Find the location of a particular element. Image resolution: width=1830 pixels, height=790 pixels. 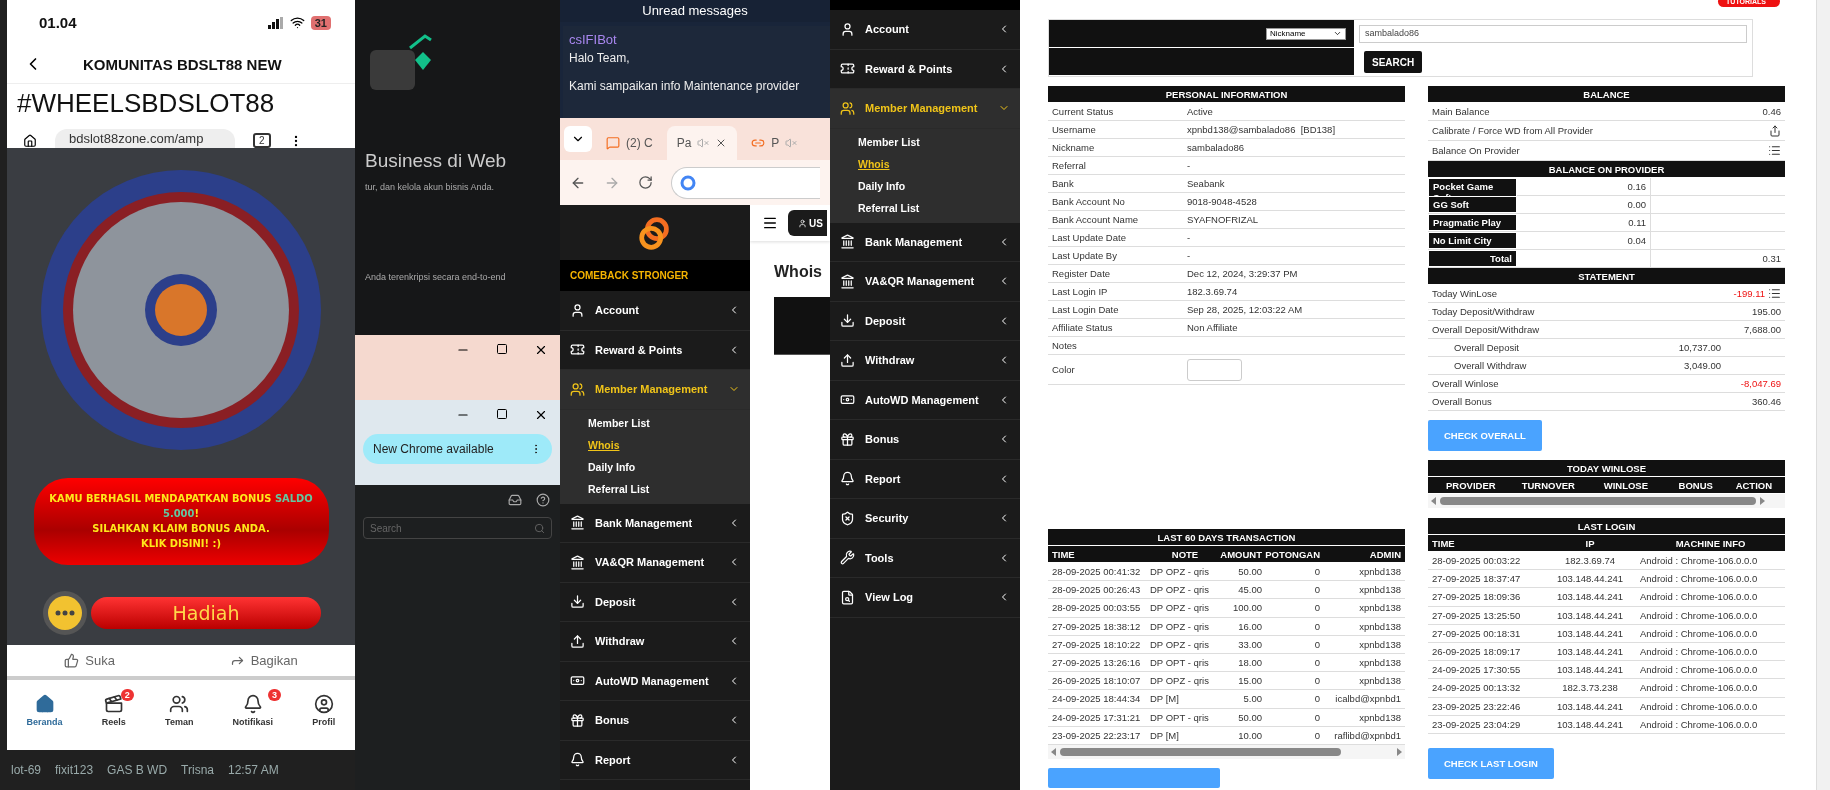

search-type-select: Nickname is located at coordinates (1306, 33).